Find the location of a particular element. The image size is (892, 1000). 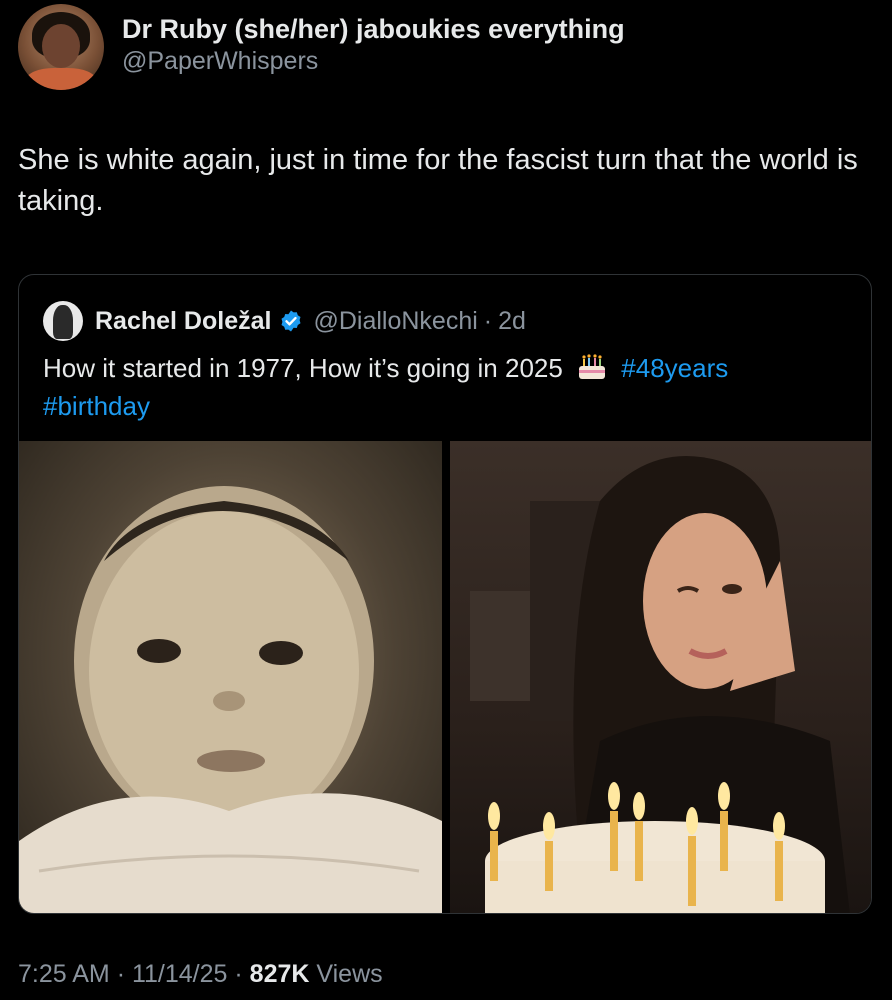

quoted-author-display-name: Rachel Doležal is located at coordinates (183, 321).